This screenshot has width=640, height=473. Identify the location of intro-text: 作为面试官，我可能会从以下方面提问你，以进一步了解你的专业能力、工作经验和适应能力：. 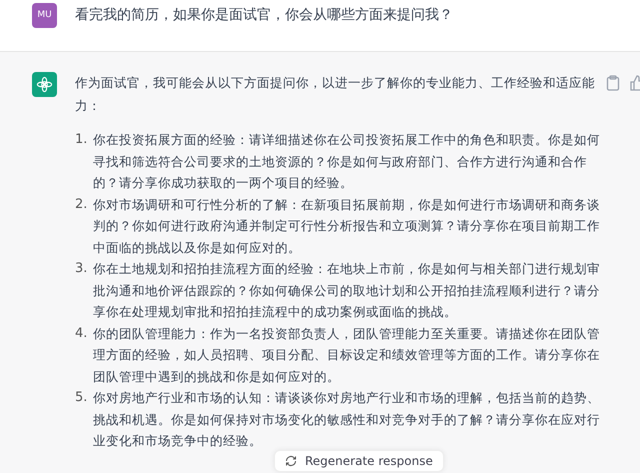
(335, 94).